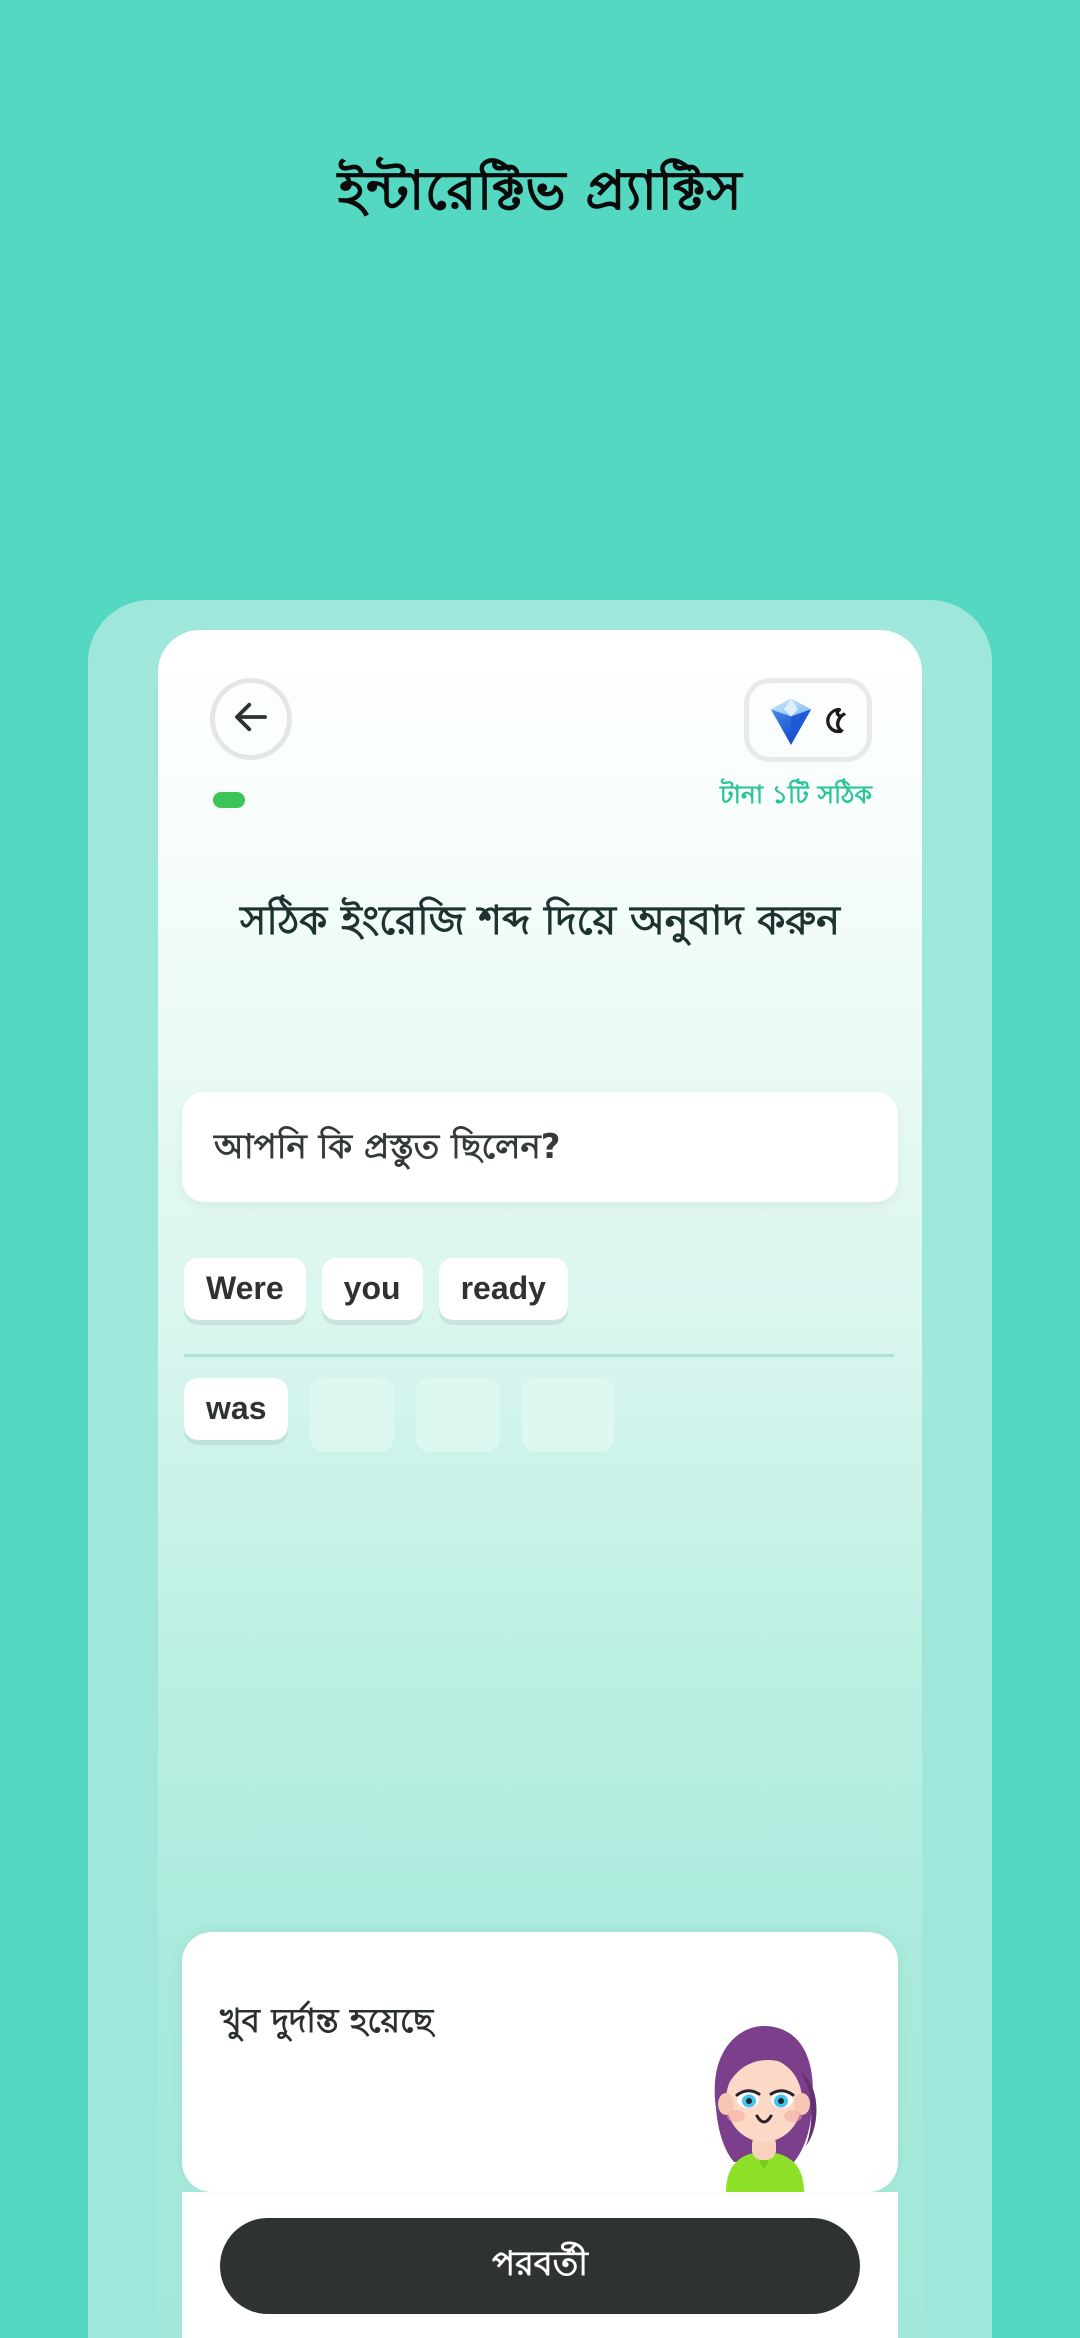 Image resolution: width=1080 pixels, height=2338 pixels. What do you see at coordinates (503, 1289) in the screenshot?
I see `selected-word-chip: ready` at bounding box center [503, 1289].